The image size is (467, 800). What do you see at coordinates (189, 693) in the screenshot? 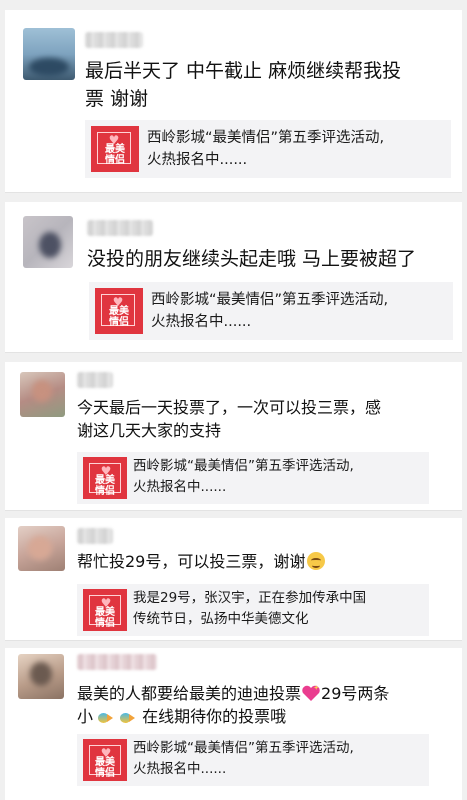
I see `comment-text-segment: 最美的人都要给最美的迪迪投票` at bounding box center [189, 693].